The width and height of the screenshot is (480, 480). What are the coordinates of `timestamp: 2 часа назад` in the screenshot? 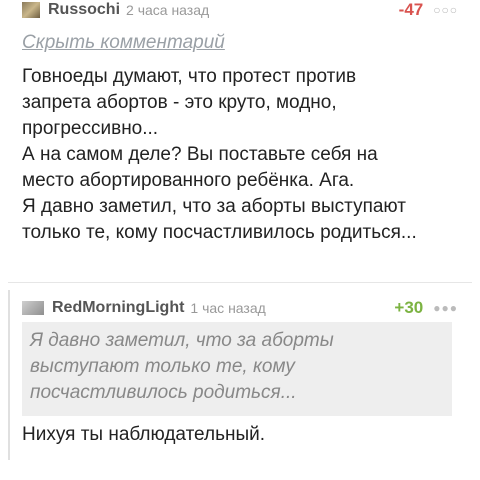 It's located at (167, 10).